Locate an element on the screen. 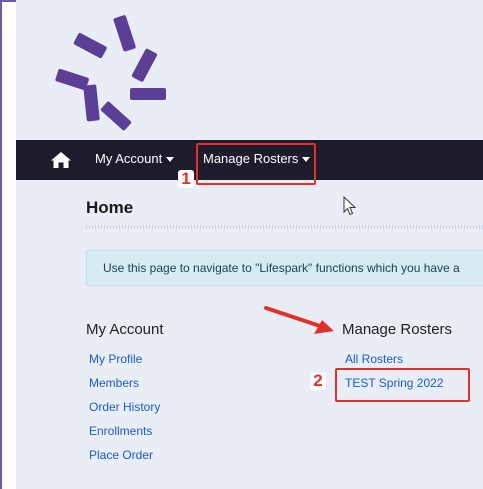  home-icon is located at coordinates (61, 160).